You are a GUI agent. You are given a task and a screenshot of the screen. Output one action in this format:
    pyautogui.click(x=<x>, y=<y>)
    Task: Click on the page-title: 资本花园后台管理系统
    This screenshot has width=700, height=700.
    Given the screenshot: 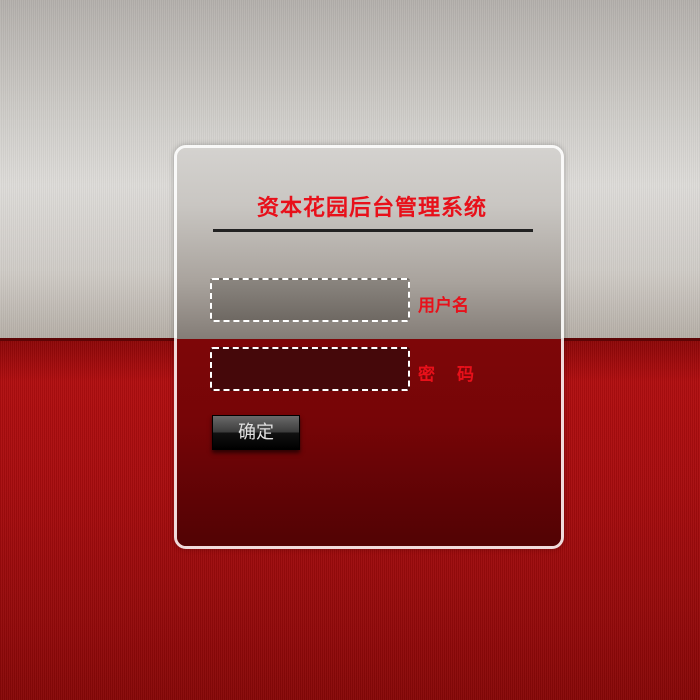 What is the action you would take?
    pyautogui.click(x=371, y=208)
    